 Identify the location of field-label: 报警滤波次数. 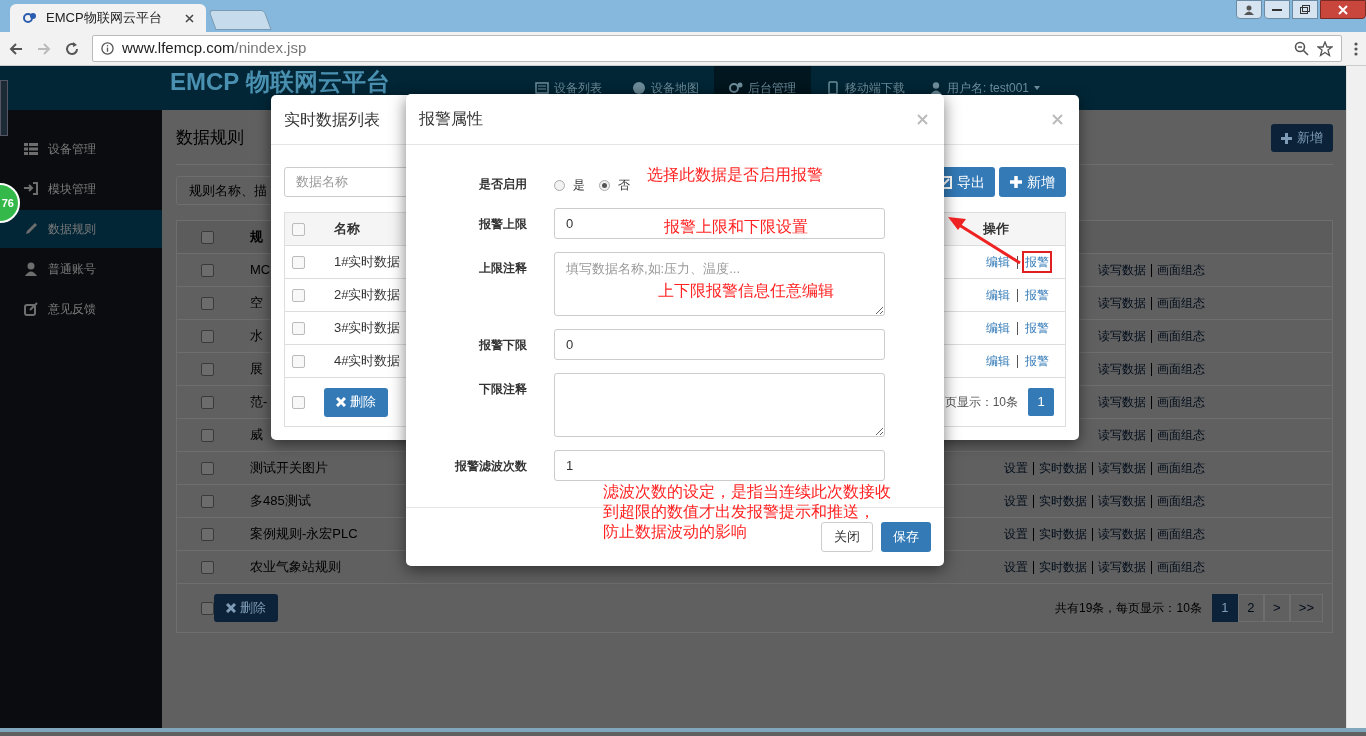
(491, 466).